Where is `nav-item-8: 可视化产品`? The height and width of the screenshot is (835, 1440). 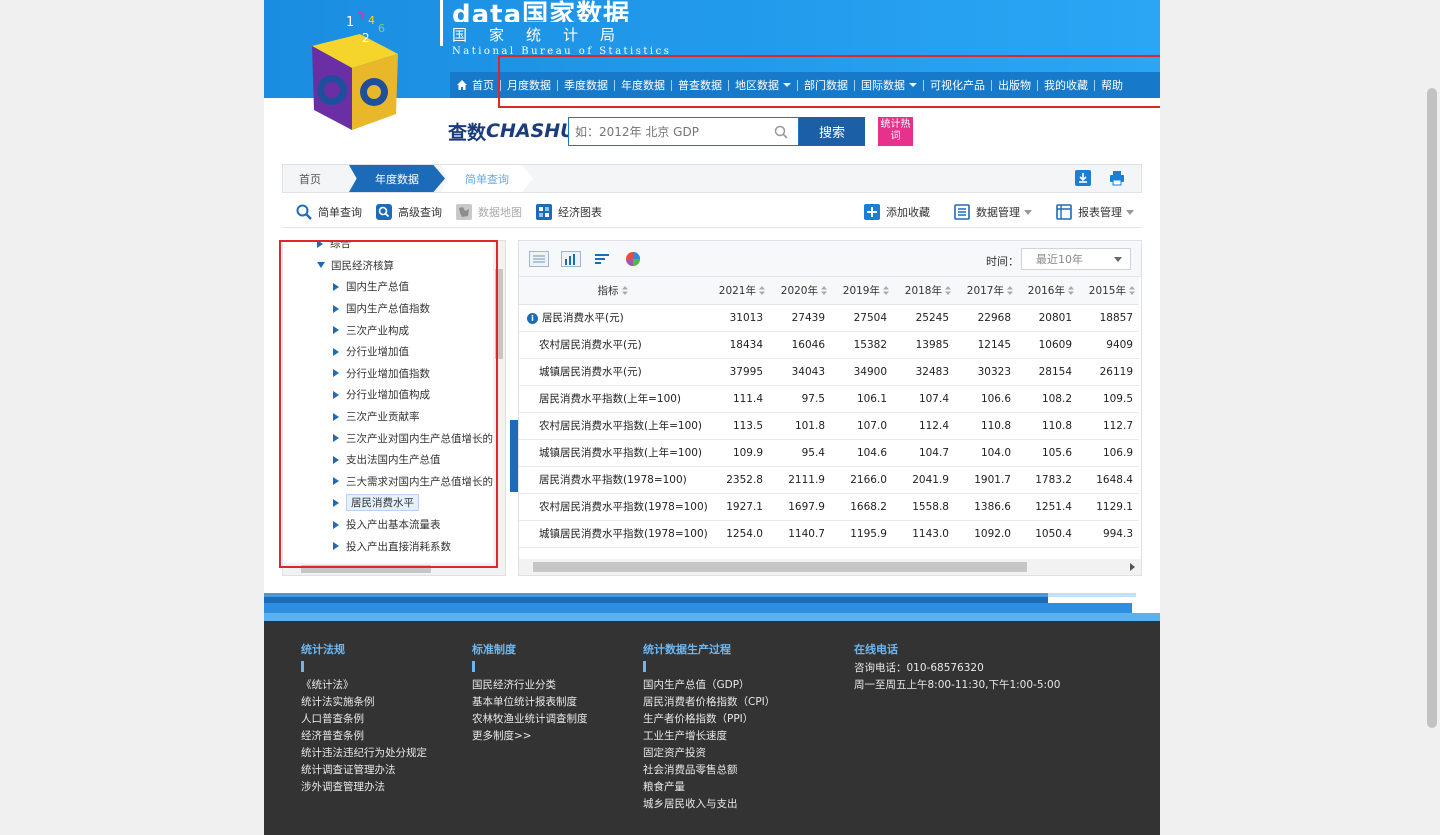 nav-item-8: 可视化产品 is located at coordinates (957, 85).